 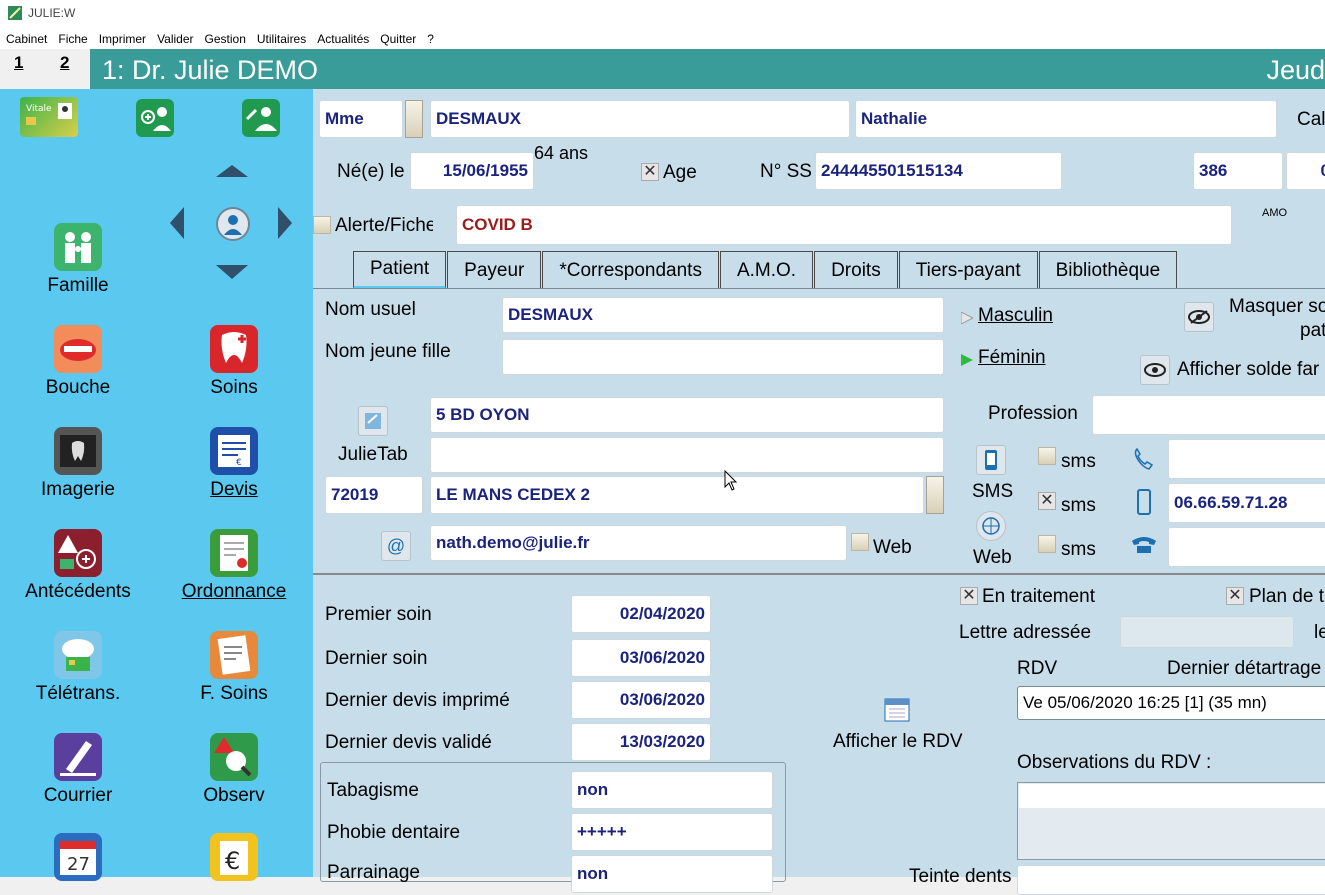 What do you see at coordinates (672, 874) in the screenshot?
I see `sponsor-field: non` at bounding box center [672, 874].